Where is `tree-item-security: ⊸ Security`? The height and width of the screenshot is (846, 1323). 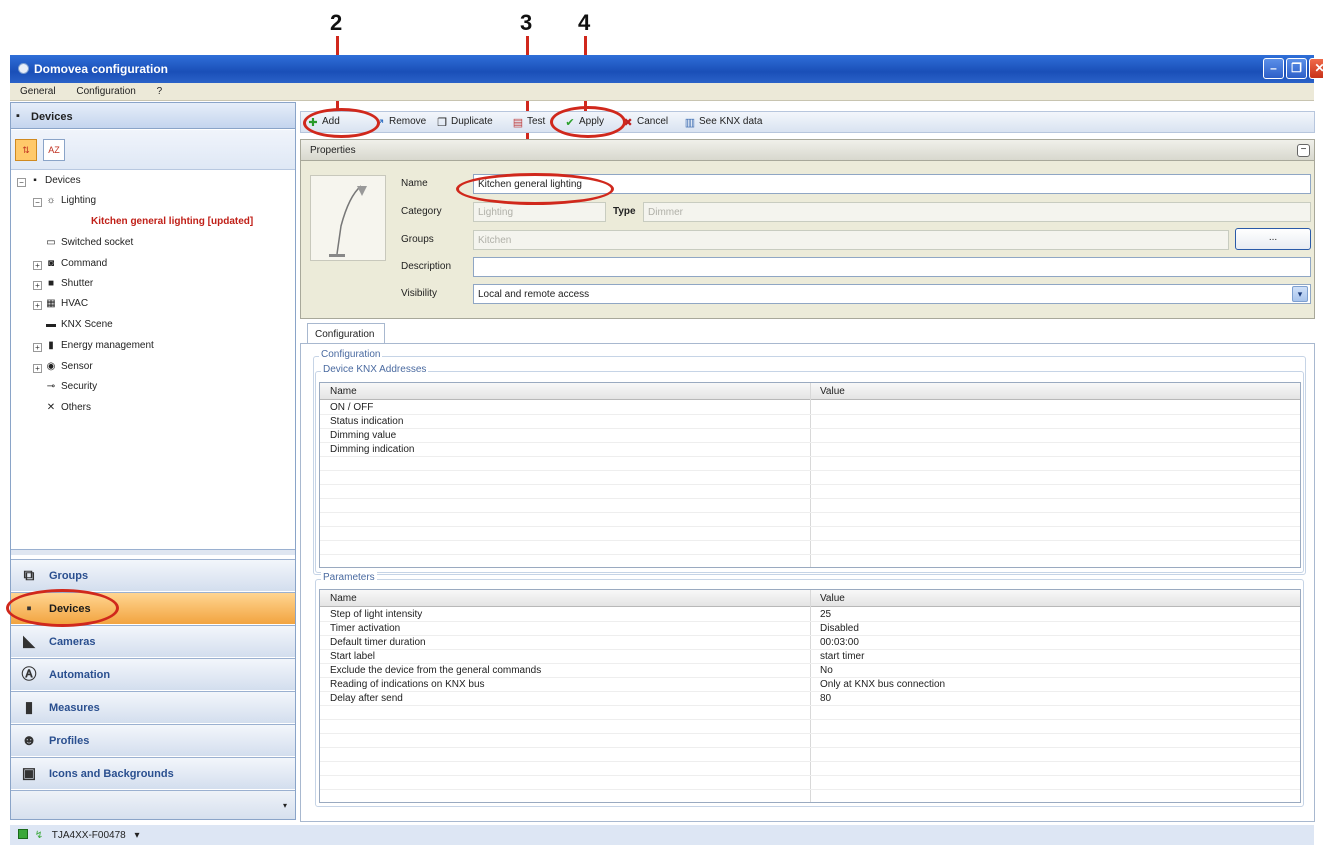 tree-item-security: ⊸ Security is located at coordinates (71, 386).